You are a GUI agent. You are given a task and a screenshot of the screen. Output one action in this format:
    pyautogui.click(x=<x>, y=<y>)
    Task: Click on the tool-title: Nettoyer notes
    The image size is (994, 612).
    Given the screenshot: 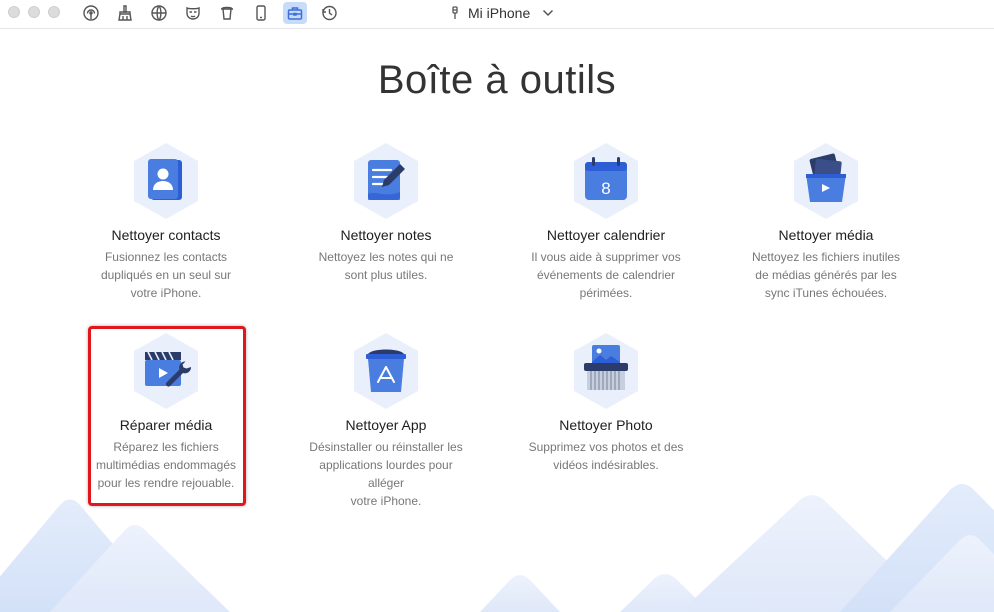 What is the action you would take?
    pyautogui.click(x=386, y=235)
    